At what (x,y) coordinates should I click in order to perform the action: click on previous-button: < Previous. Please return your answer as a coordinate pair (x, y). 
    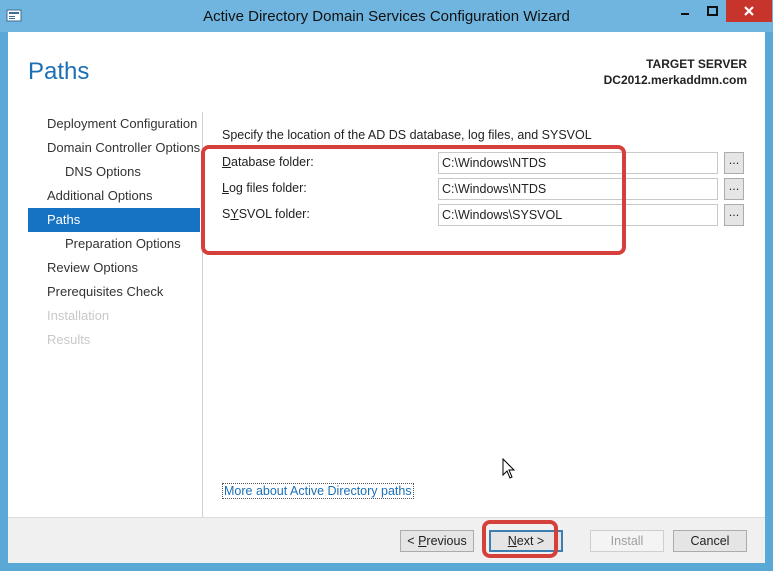
    Looking at the image, I should click on (437, 541).